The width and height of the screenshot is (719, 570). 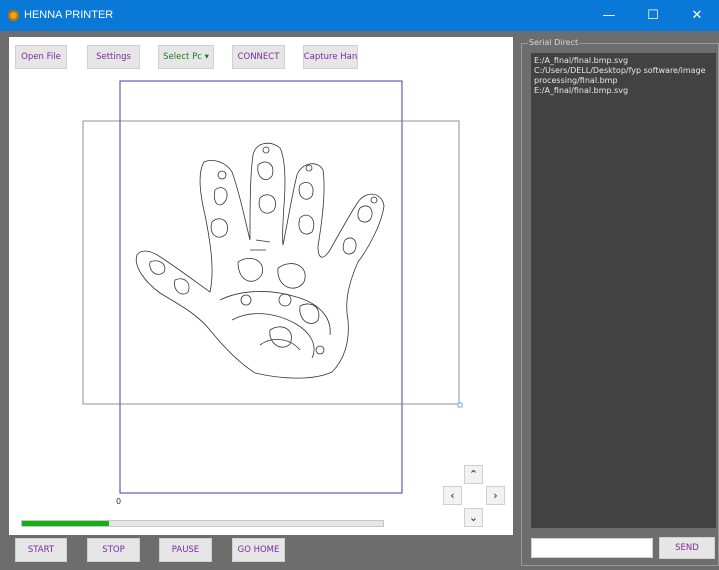 I want to click on resize-handle, so click(x=460, y=405).